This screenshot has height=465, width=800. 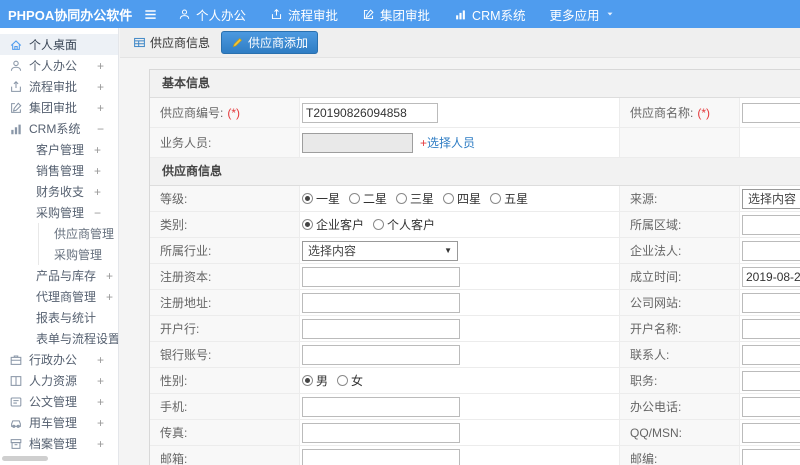 I want to click on sidebar-item-form-process-settings: 表单与流程设置+, so click(x=59, y=338).